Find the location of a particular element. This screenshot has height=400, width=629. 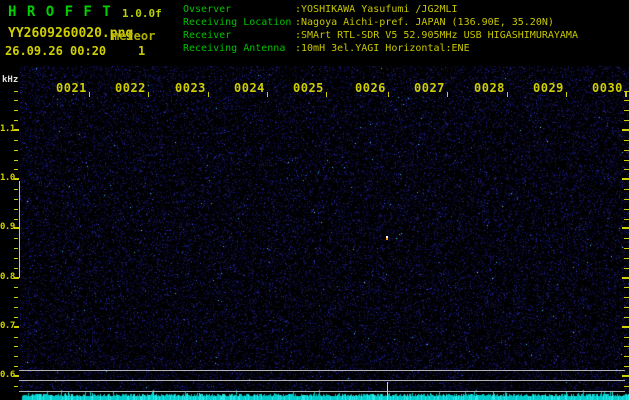

x-axis-time-label: 0030 is located at coordinates (607, 88).